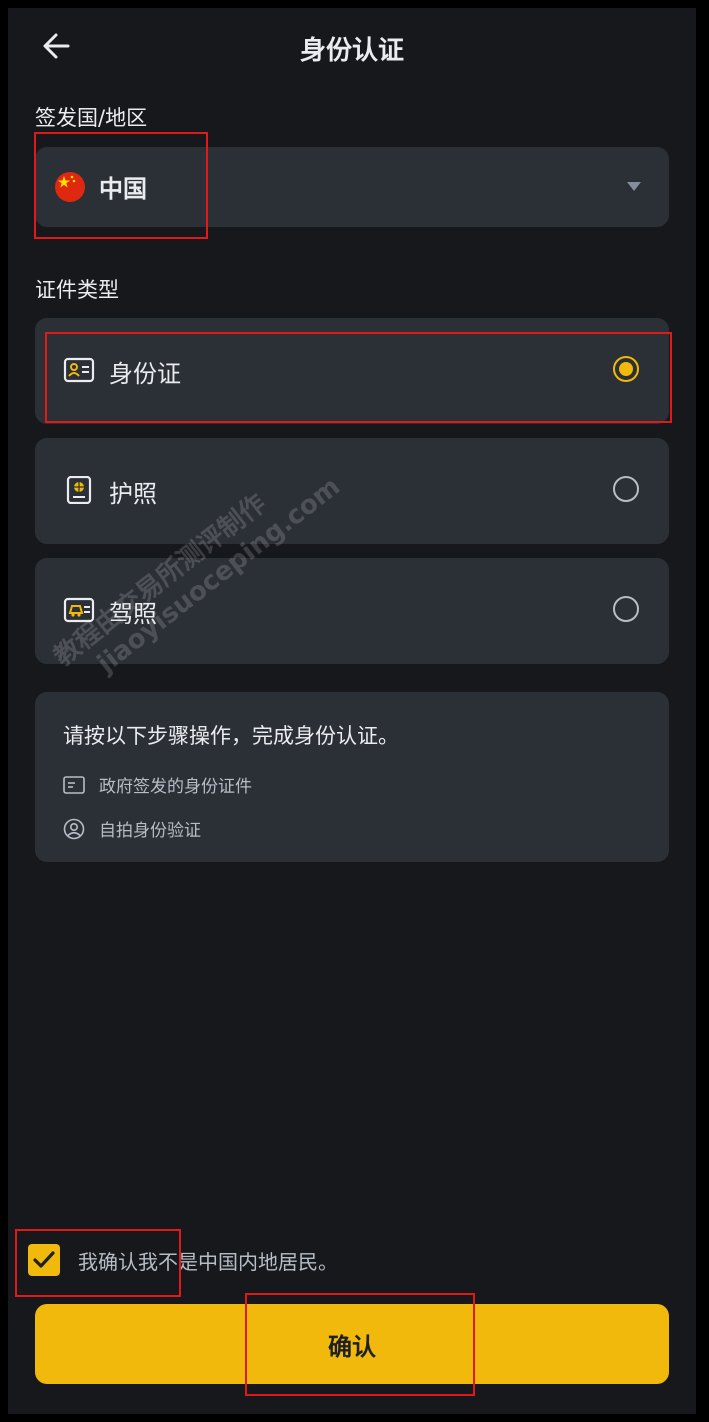 This screenshot has height=1422, width=709. Describe the element at coordinates (626, 369) in the screenshot. I see `radio-selected` at that location.